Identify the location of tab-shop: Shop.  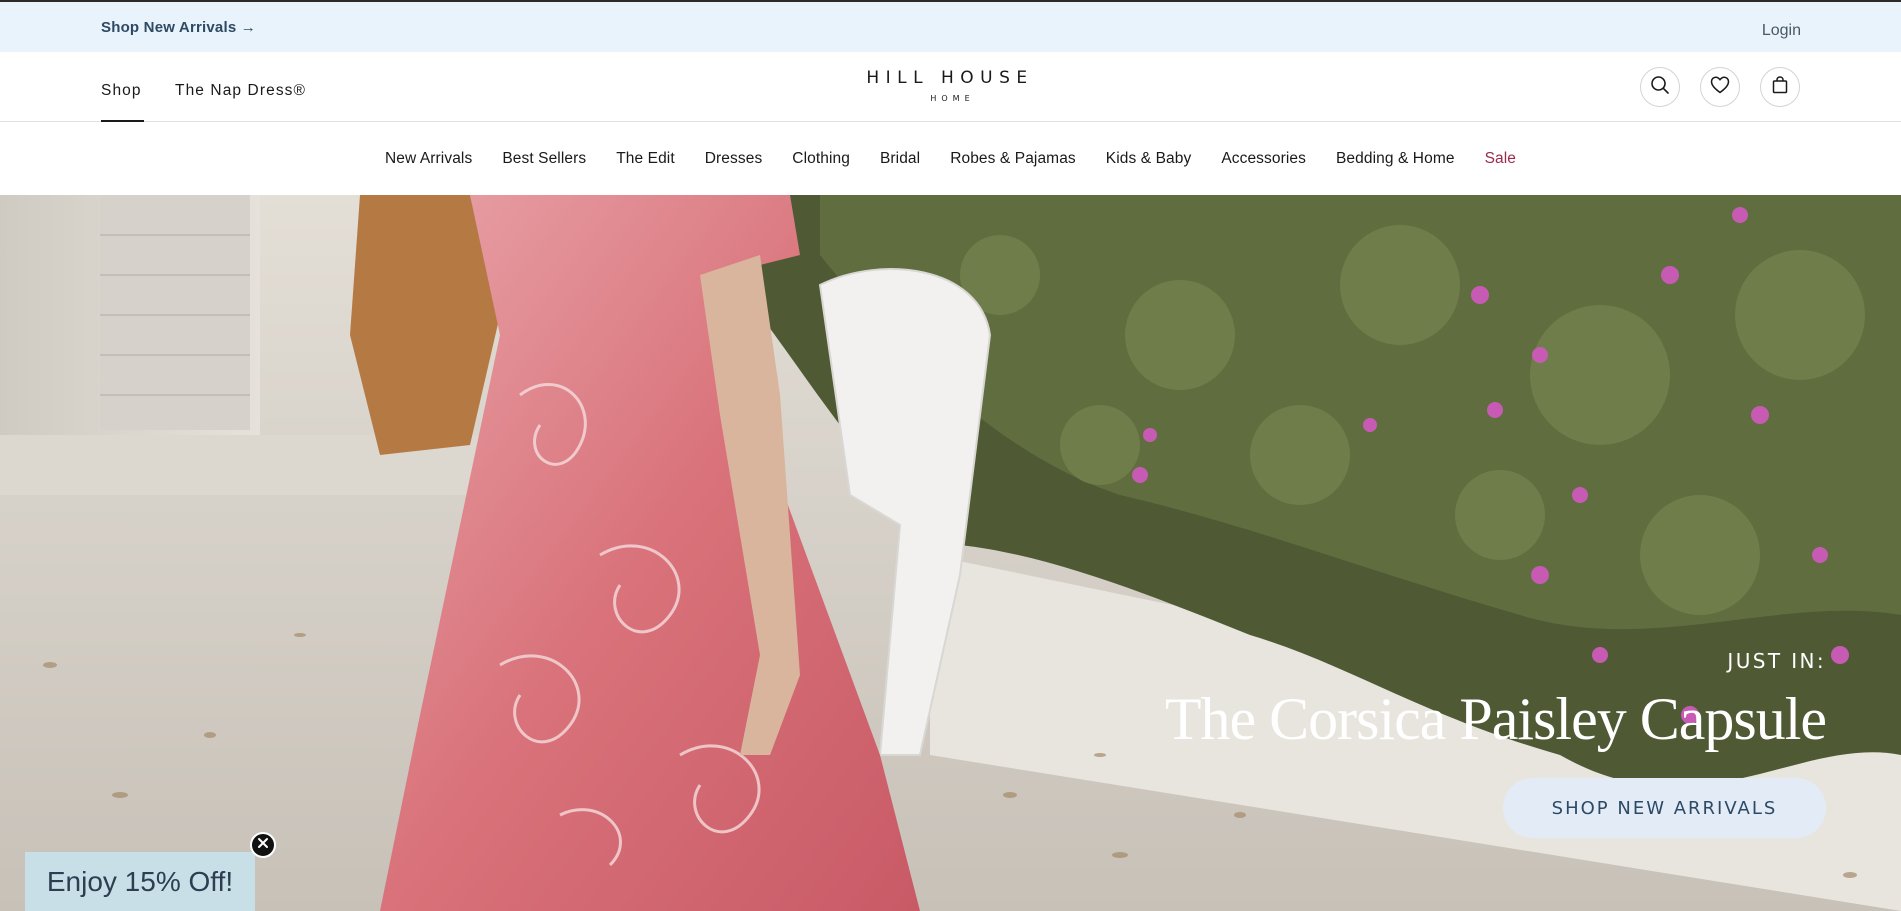
(121, 91).